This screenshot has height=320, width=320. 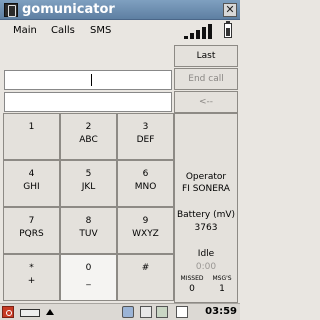 What do you see at coordinates (8, 312) in the screenshot?
I see `start-menu-icon` at bounding box center [8, 312].